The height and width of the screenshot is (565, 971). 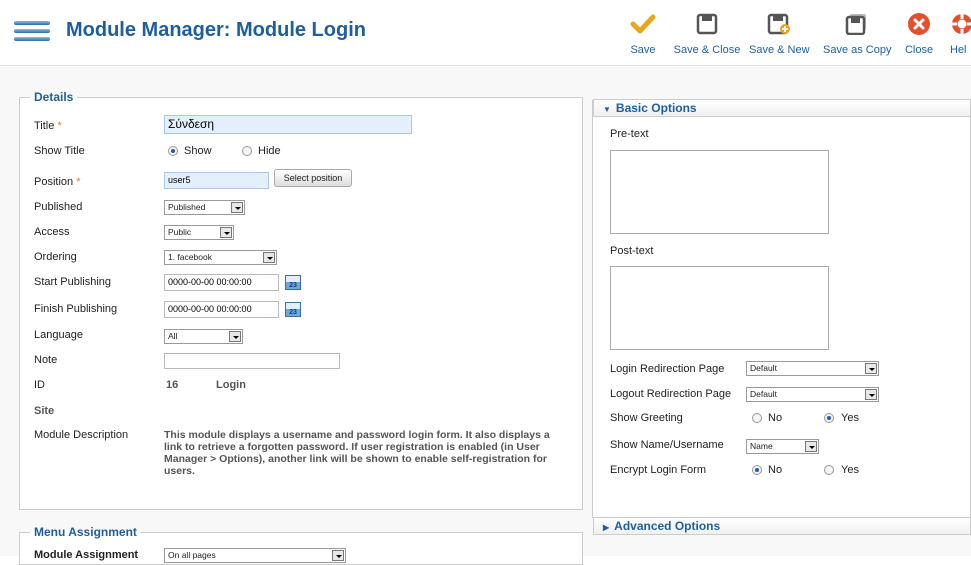 What do you see at coordinates (85, 532) in the screenshot?
I see `menu-assignment-legend: Menu Assignment` at bounding box center [85, 532].